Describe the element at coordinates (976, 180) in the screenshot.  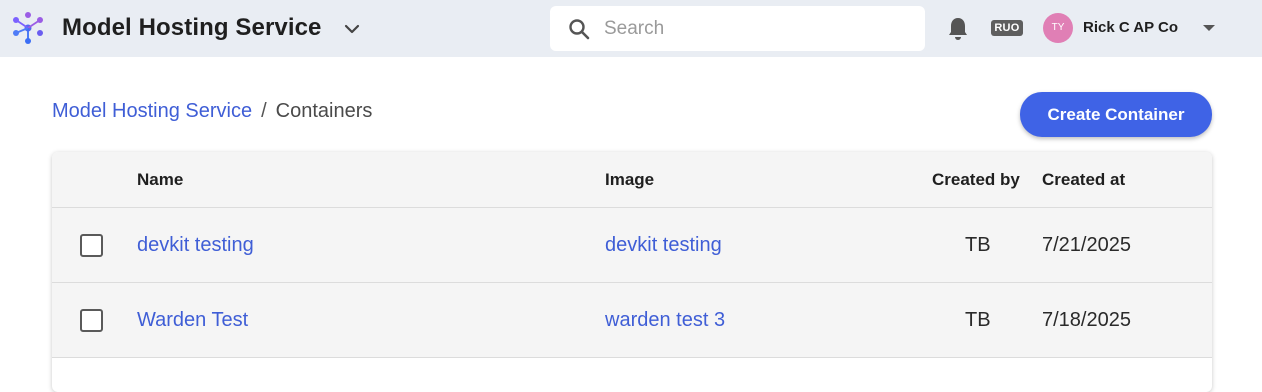
I see `column-header-created-by: Created by` at that location.